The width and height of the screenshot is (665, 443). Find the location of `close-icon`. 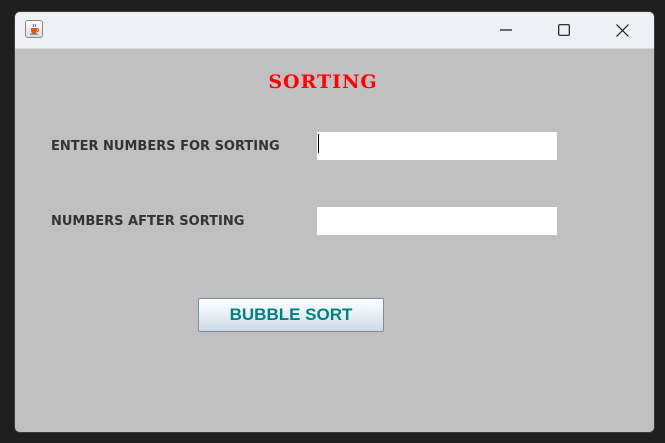

close-icon is located at coordinates (622, 30).